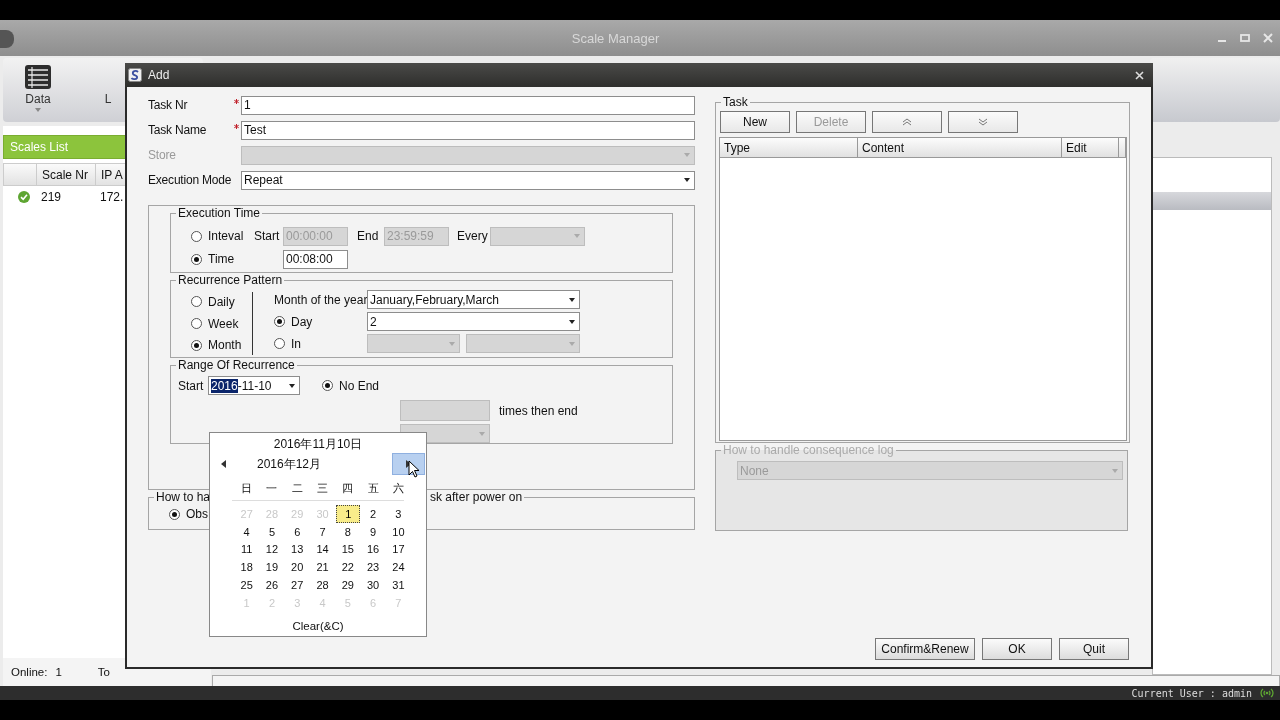 This screenshot has height=720, width=1280. Describe the element at coordinates (322, 585) in the screenshot. I see `calendar-day: 28` at that location.